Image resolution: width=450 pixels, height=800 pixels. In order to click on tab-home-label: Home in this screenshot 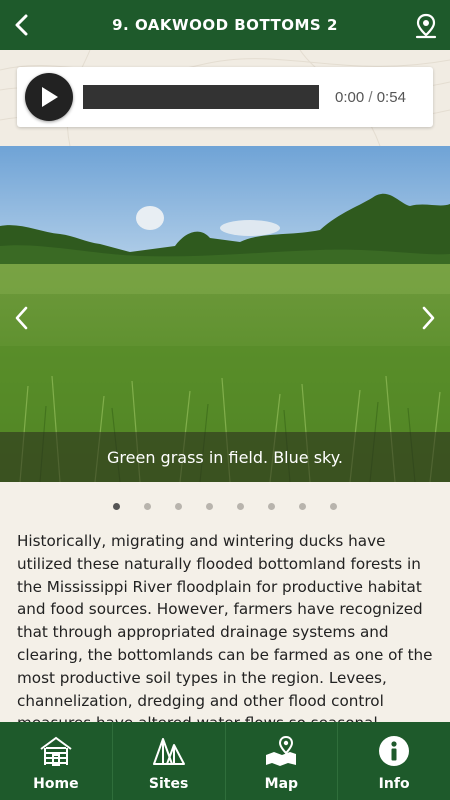, I will do `click(56, 784)`.